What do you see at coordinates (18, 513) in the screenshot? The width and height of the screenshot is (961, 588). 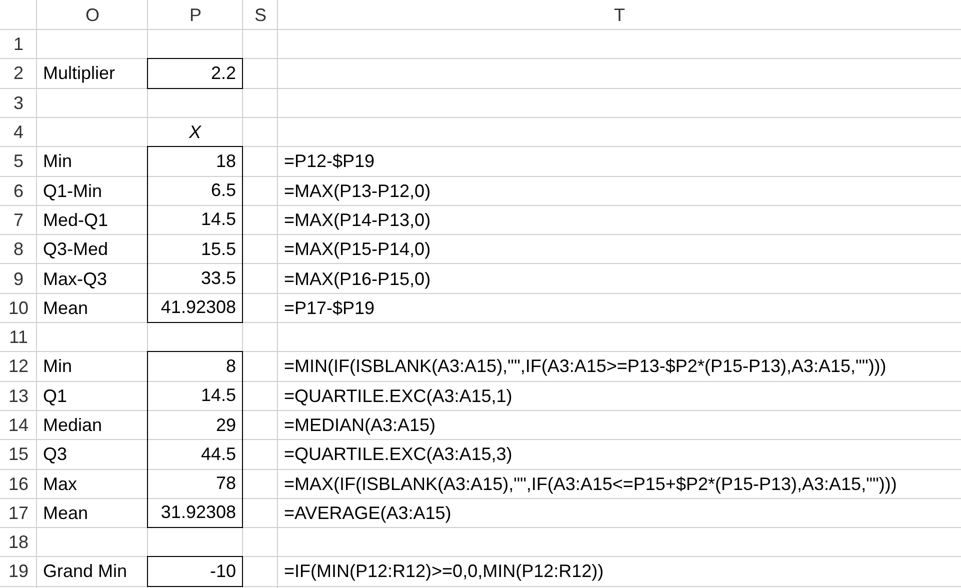 I see `row-header: 17` at bounding box center [18, 513].